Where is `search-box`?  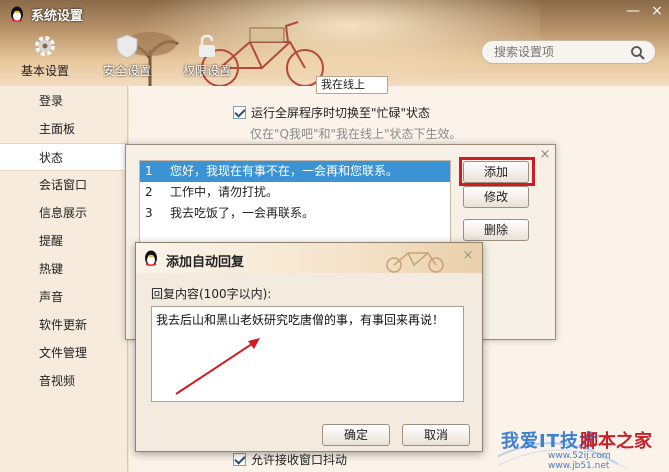 search-box is located at coordinates (568, 52).